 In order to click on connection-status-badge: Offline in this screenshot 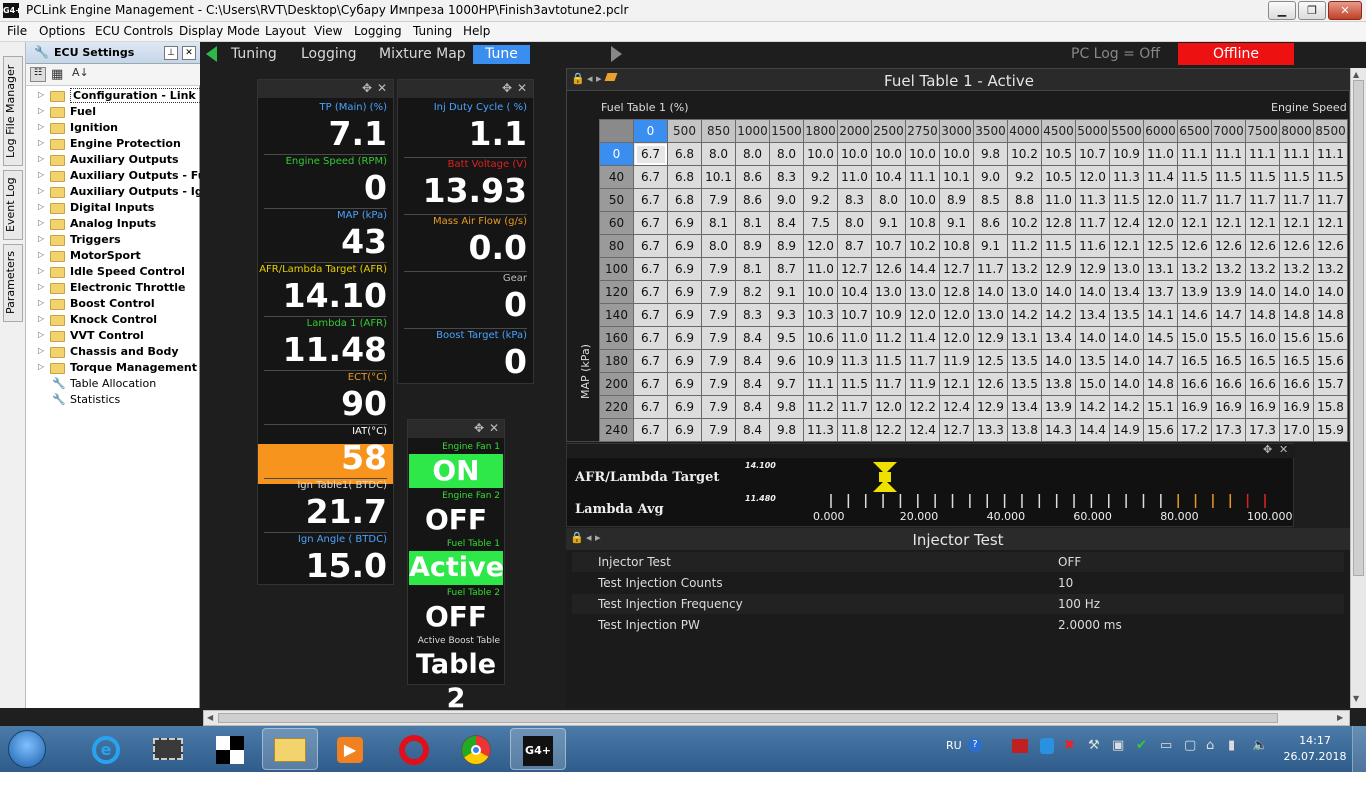, I will do `click(1236, 54)`.